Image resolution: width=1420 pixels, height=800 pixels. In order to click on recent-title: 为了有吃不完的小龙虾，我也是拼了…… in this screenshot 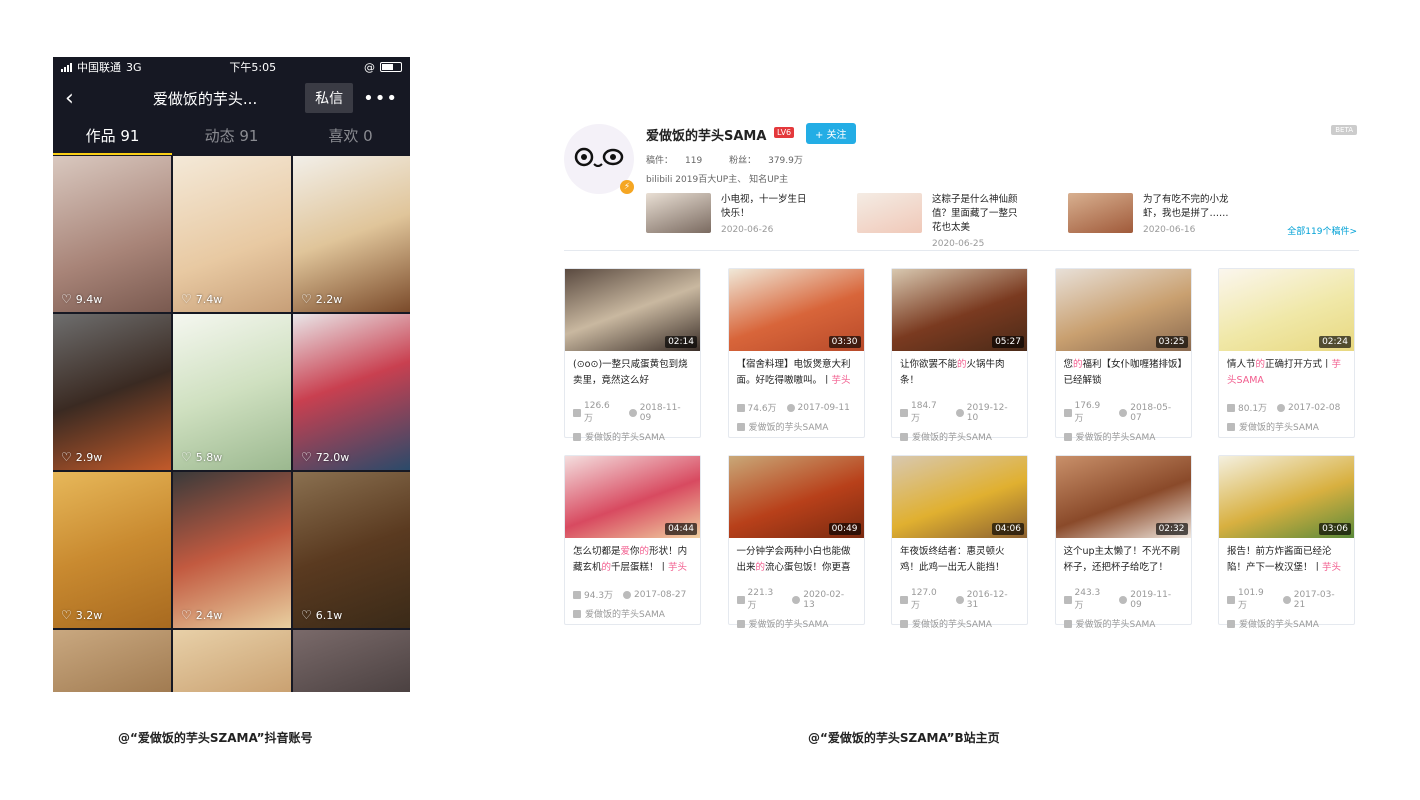, I will do `click(1188, 207)`.